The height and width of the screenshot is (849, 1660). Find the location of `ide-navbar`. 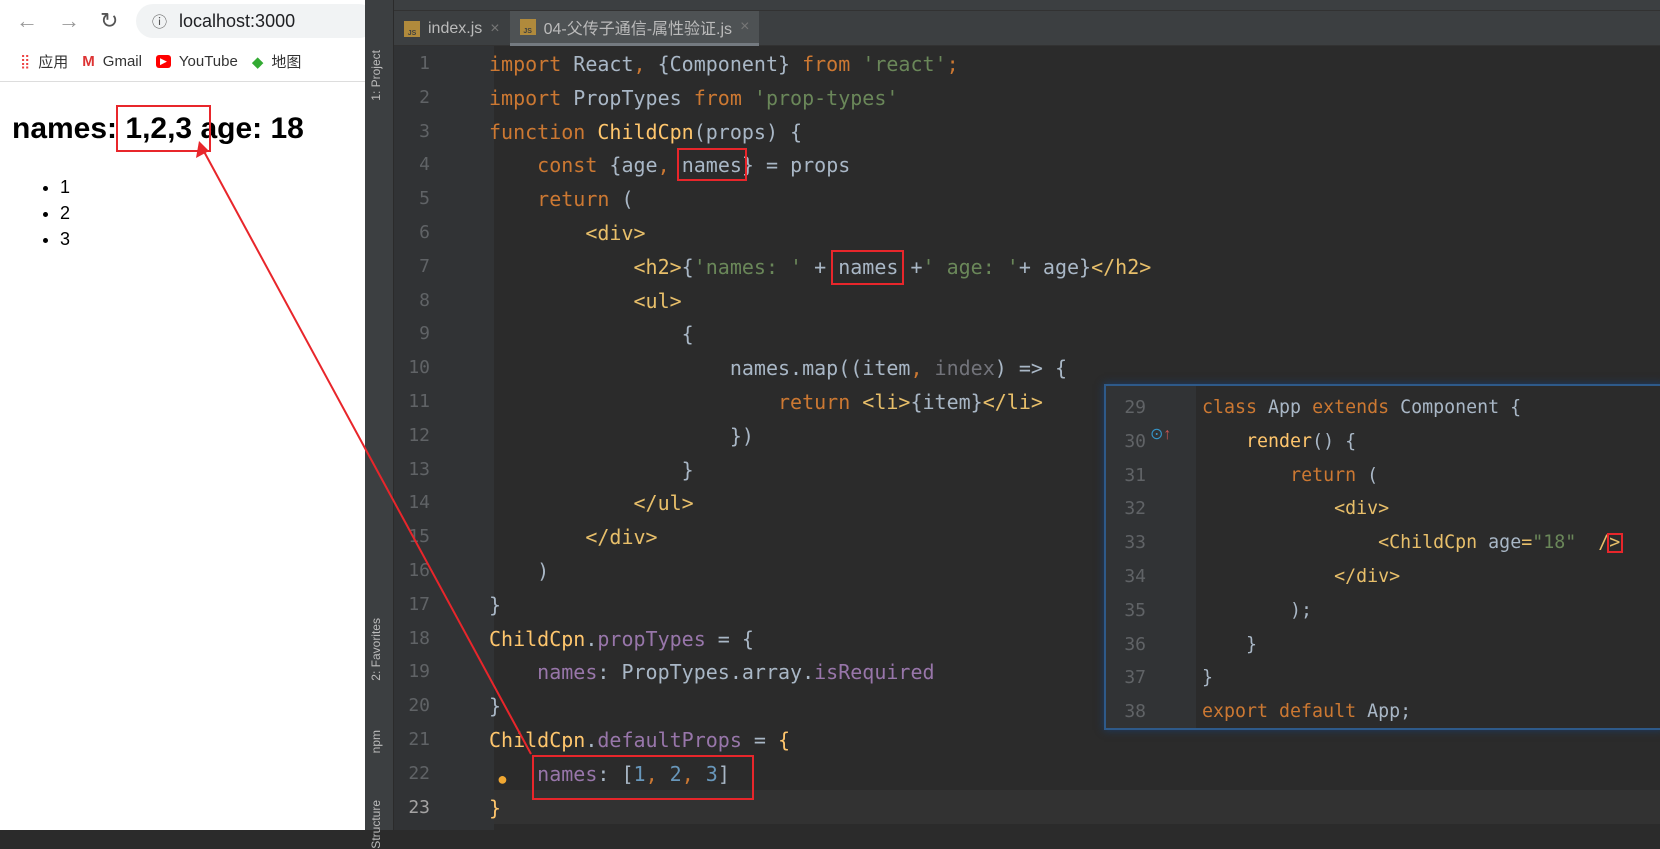

ide-navbar is located at coordinates (1027, 5).